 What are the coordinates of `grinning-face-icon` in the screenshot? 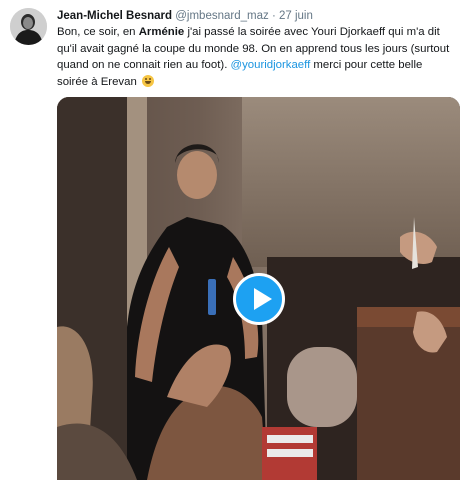 It's located at (147, 80).